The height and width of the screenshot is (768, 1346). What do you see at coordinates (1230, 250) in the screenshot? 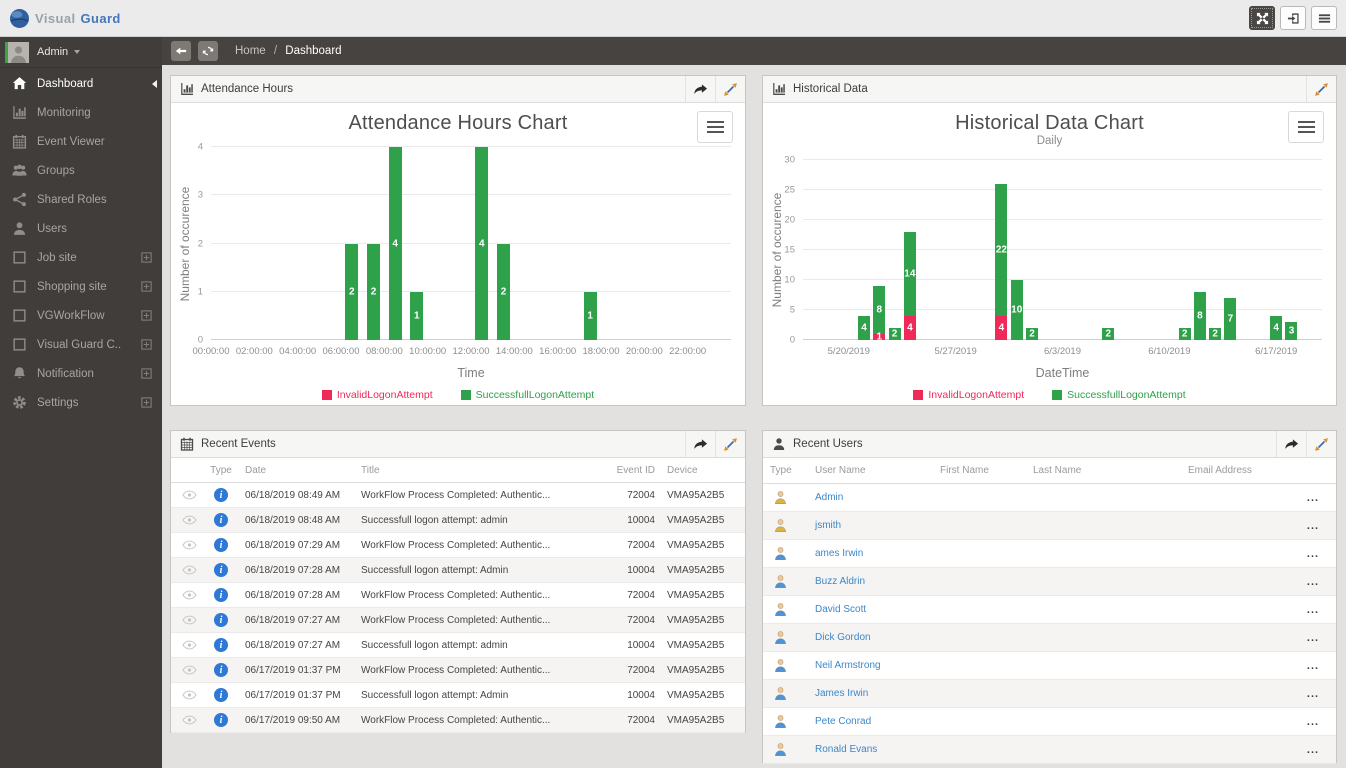
I see `bar: 7` at bounding box center [1230, 250].